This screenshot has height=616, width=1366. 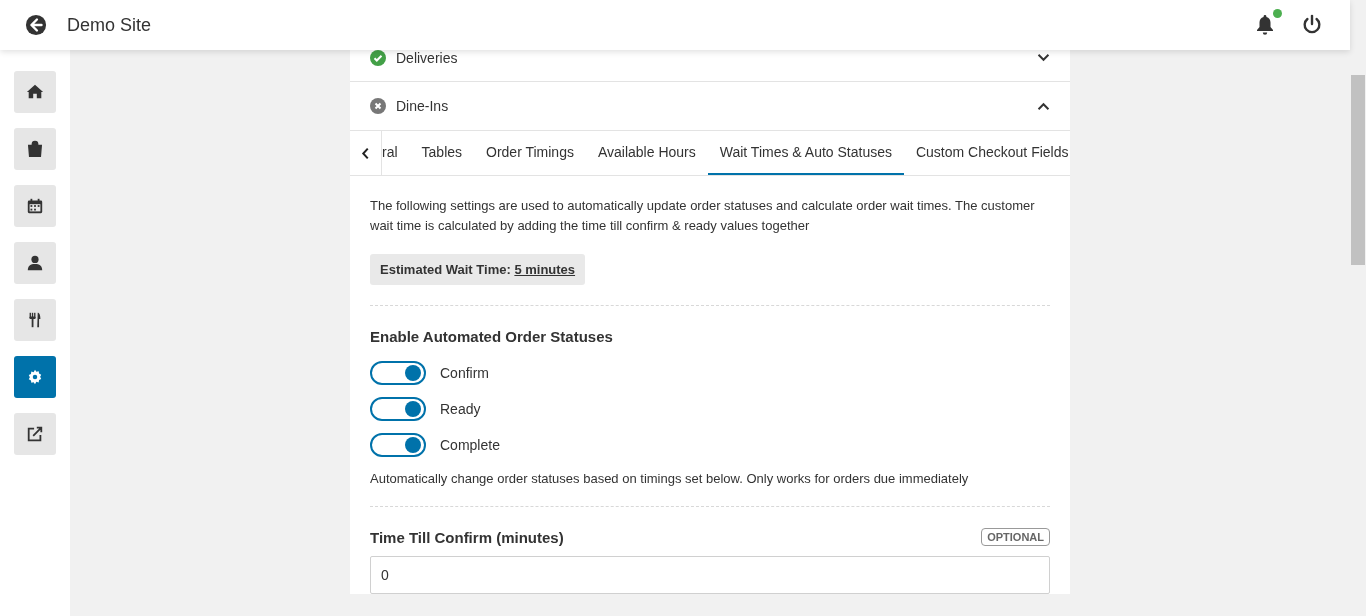 I want to click on toggle-label: Confirm, so click(x=464, y=373).